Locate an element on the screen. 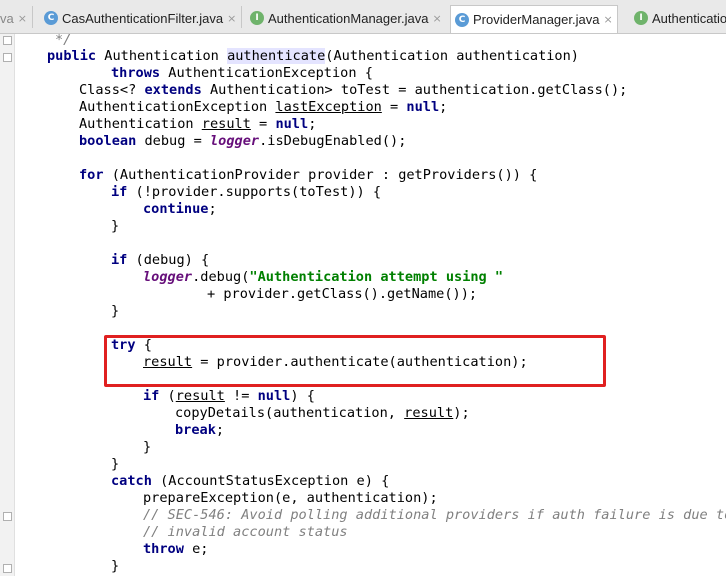 This screenshot has width=726, height=576. code-line: break; is located at coordinates (200, 430).